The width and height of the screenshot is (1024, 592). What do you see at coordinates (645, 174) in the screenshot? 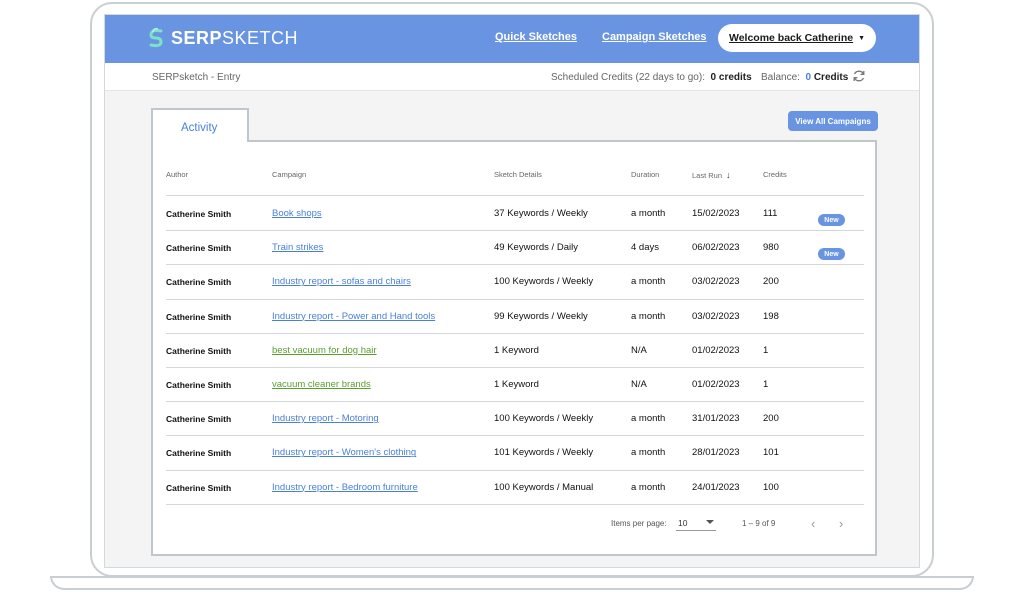
I see `col-duration: Duration` at bounding box center [645, 174].